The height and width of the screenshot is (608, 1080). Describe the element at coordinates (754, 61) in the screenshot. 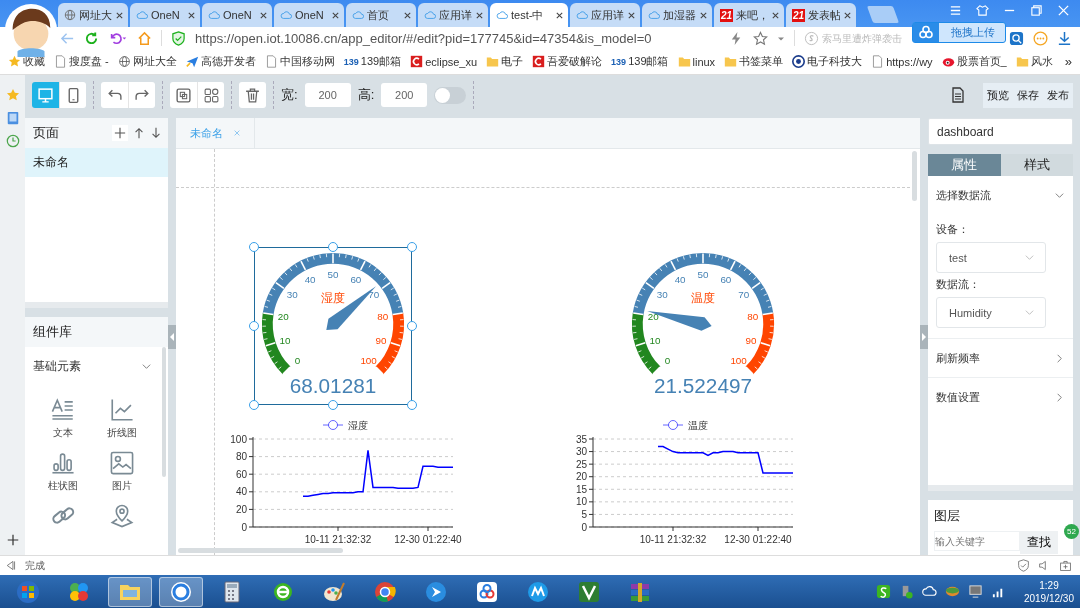

I see `bookmark-item: 书签菜单` at that location.